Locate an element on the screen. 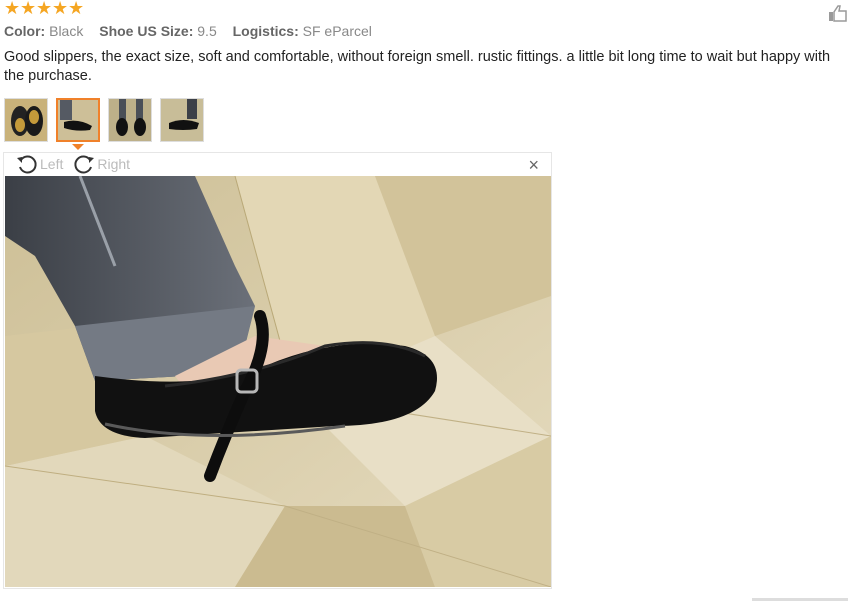 Image resolution: width=848 pixels, height=603 pixels. attr-value-logistics: SF eParcel is located at coordinates (337, 31).